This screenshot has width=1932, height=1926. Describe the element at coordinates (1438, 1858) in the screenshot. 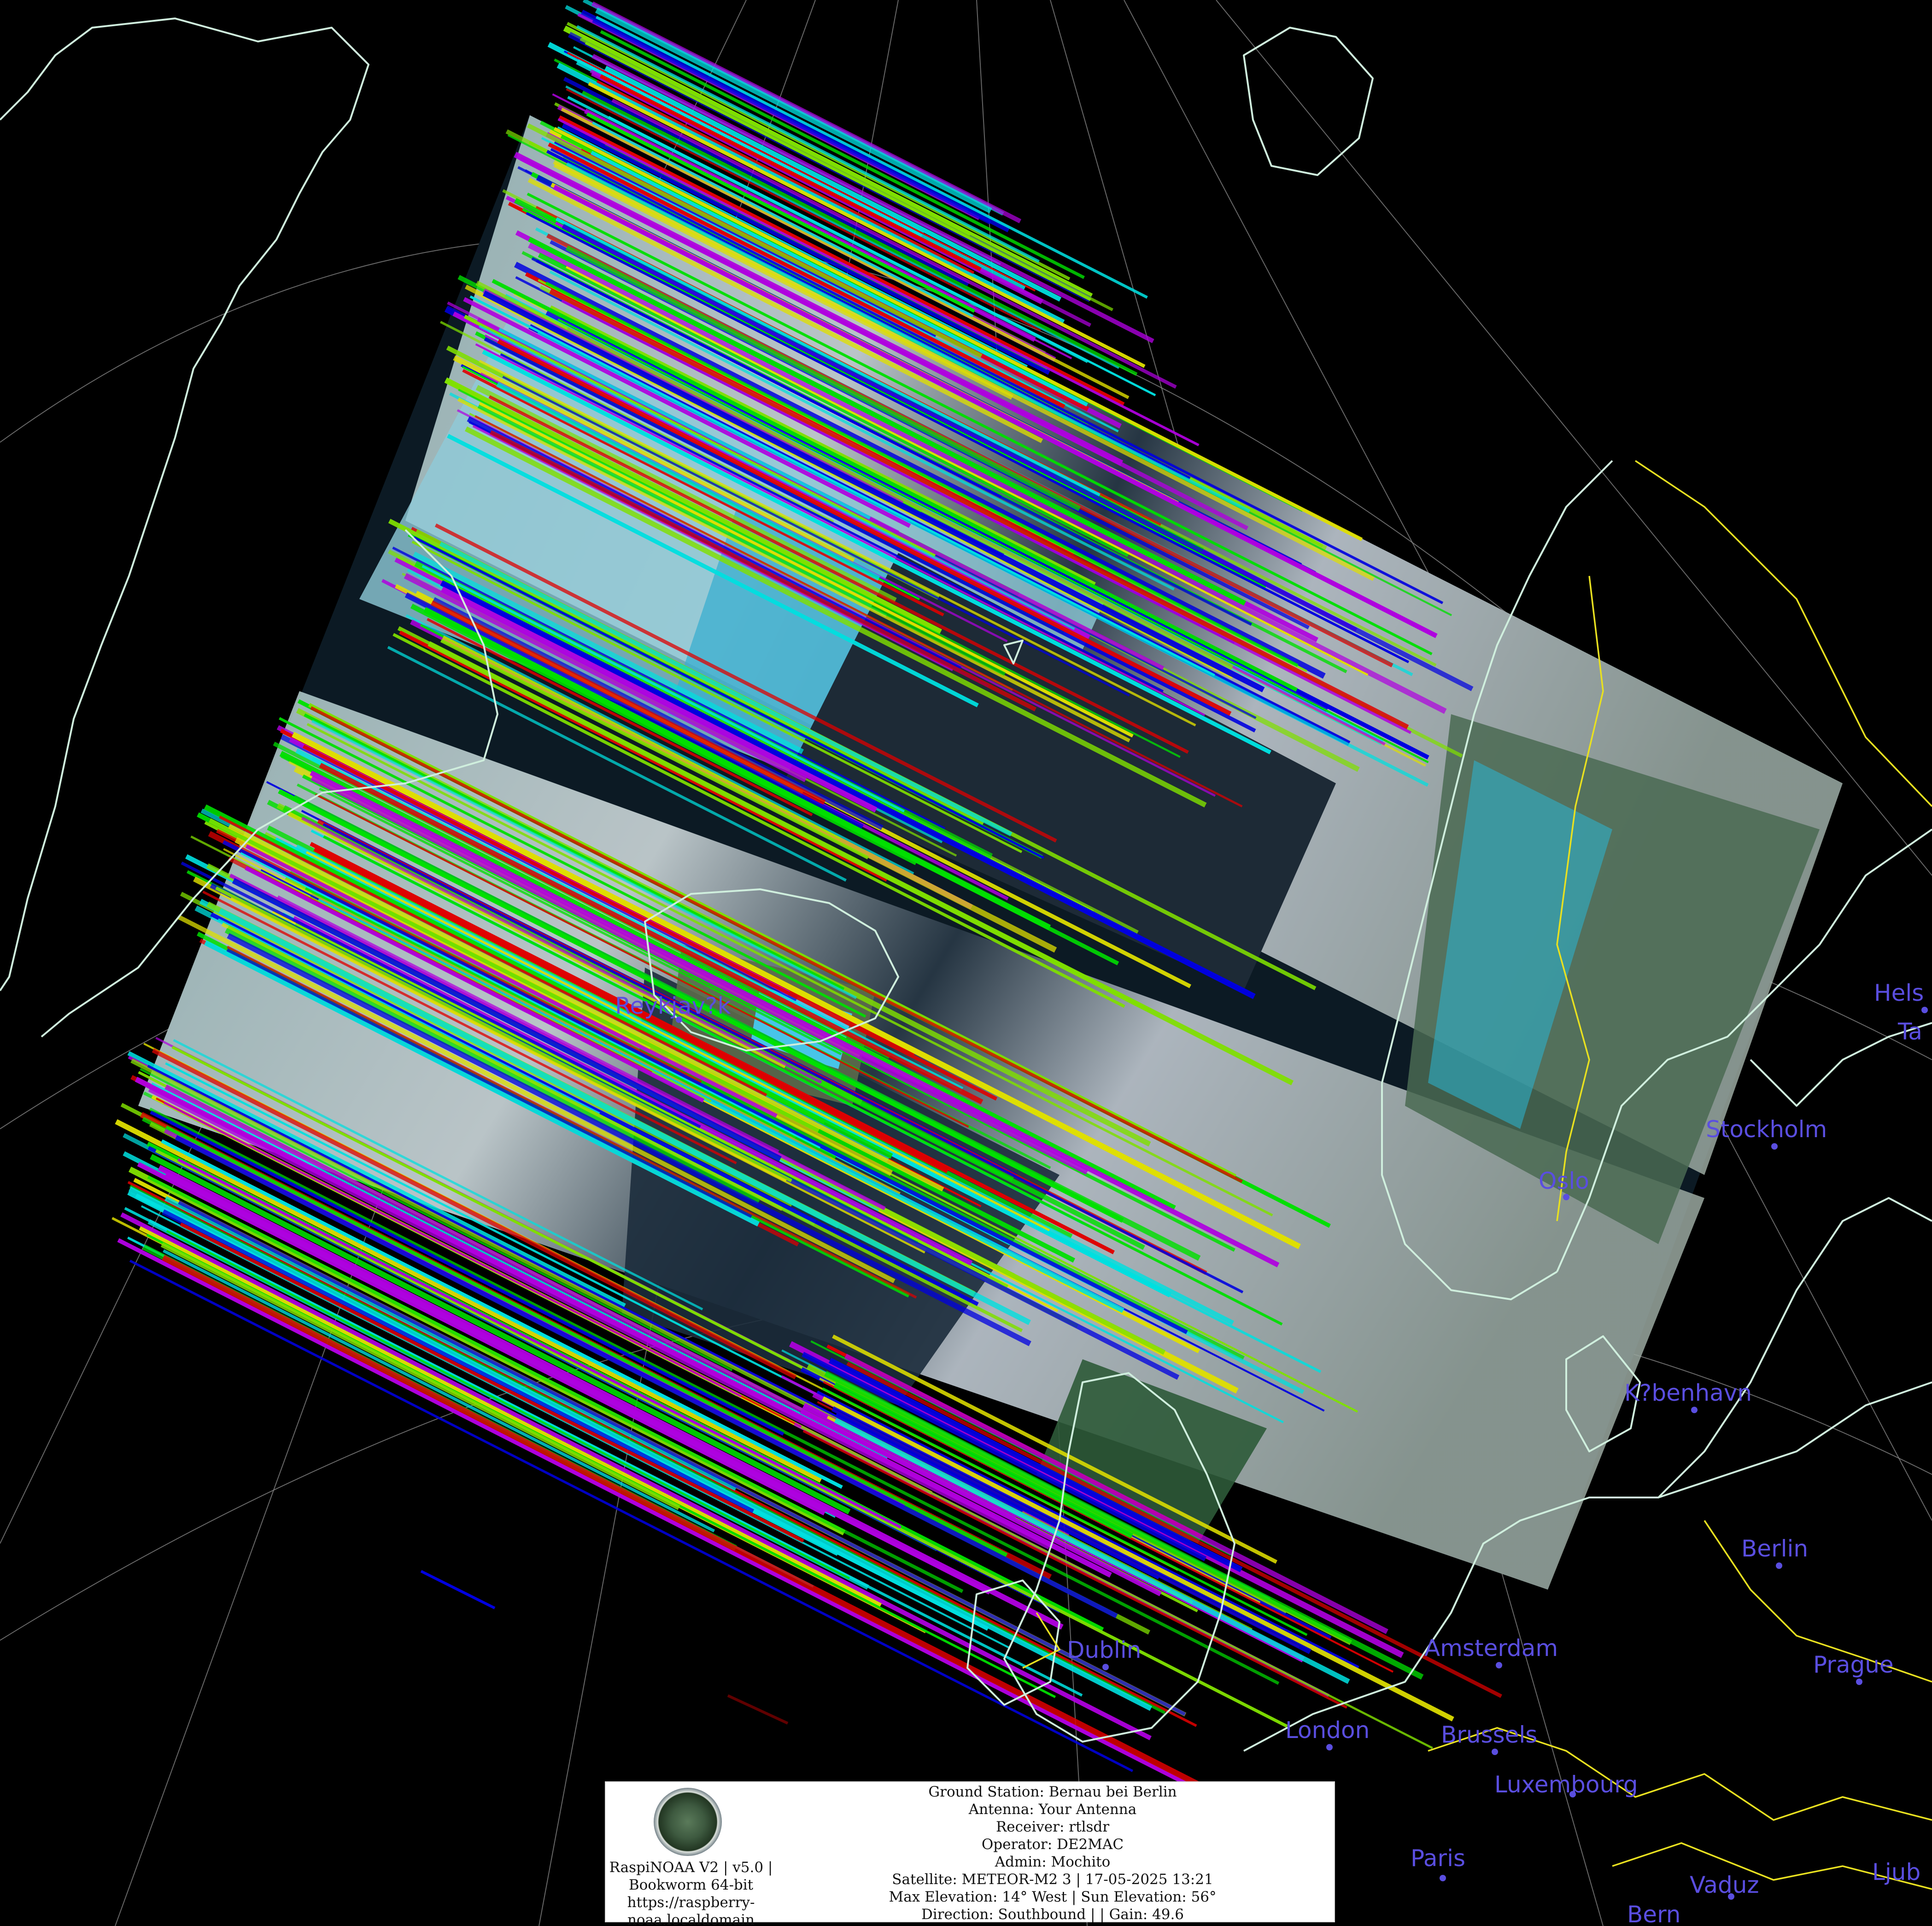

I see `svg-text: Paris` at that location.